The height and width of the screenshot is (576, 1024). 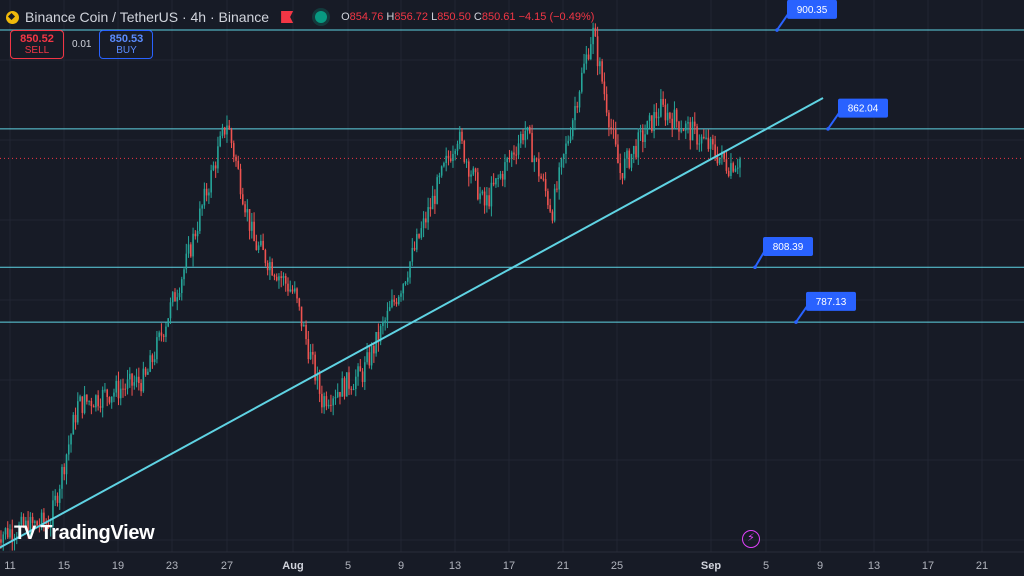 What do you see at coordinates (348, 566) in the screenshot?
I see `time-axis-tick: 5` at bounding box center [348, 566].